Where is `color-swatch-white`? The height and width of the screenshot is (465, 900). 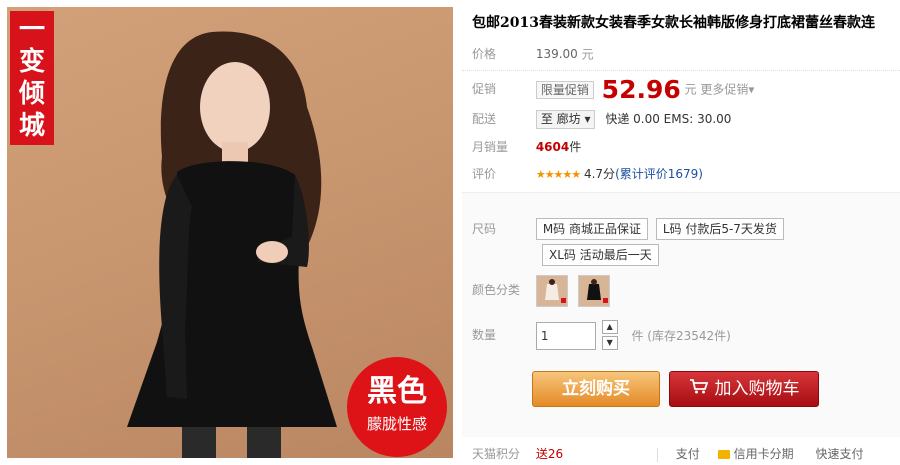
color-swatch-white is located at coordinates (551, 290).